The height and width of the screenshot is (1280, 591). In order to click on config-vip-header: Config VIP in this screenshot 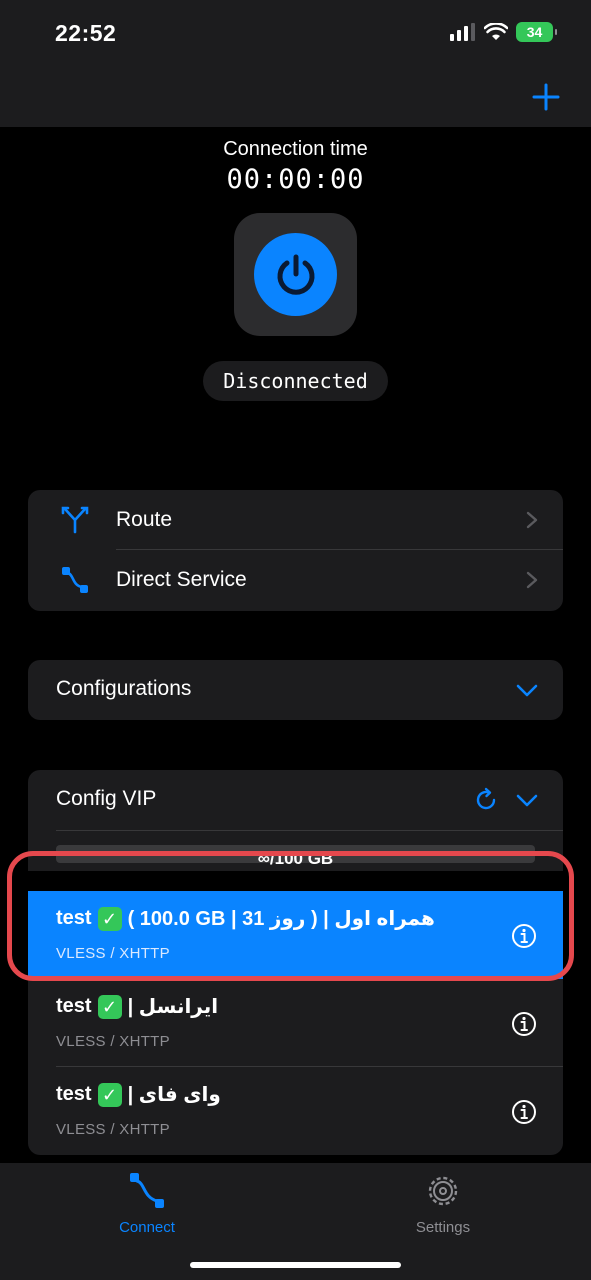, I will do `click(295, 800)`.